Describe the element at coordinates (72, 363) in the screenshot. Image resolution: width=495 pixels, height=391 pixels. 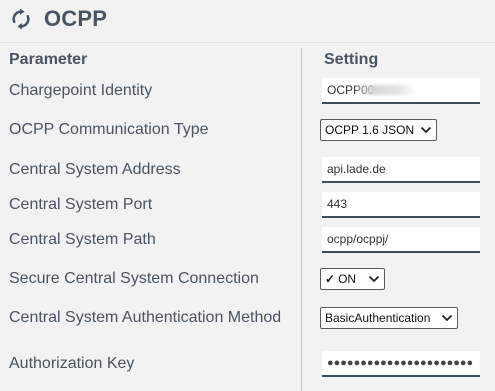
I see `authorization-key-label: Authorization Key` at that location.